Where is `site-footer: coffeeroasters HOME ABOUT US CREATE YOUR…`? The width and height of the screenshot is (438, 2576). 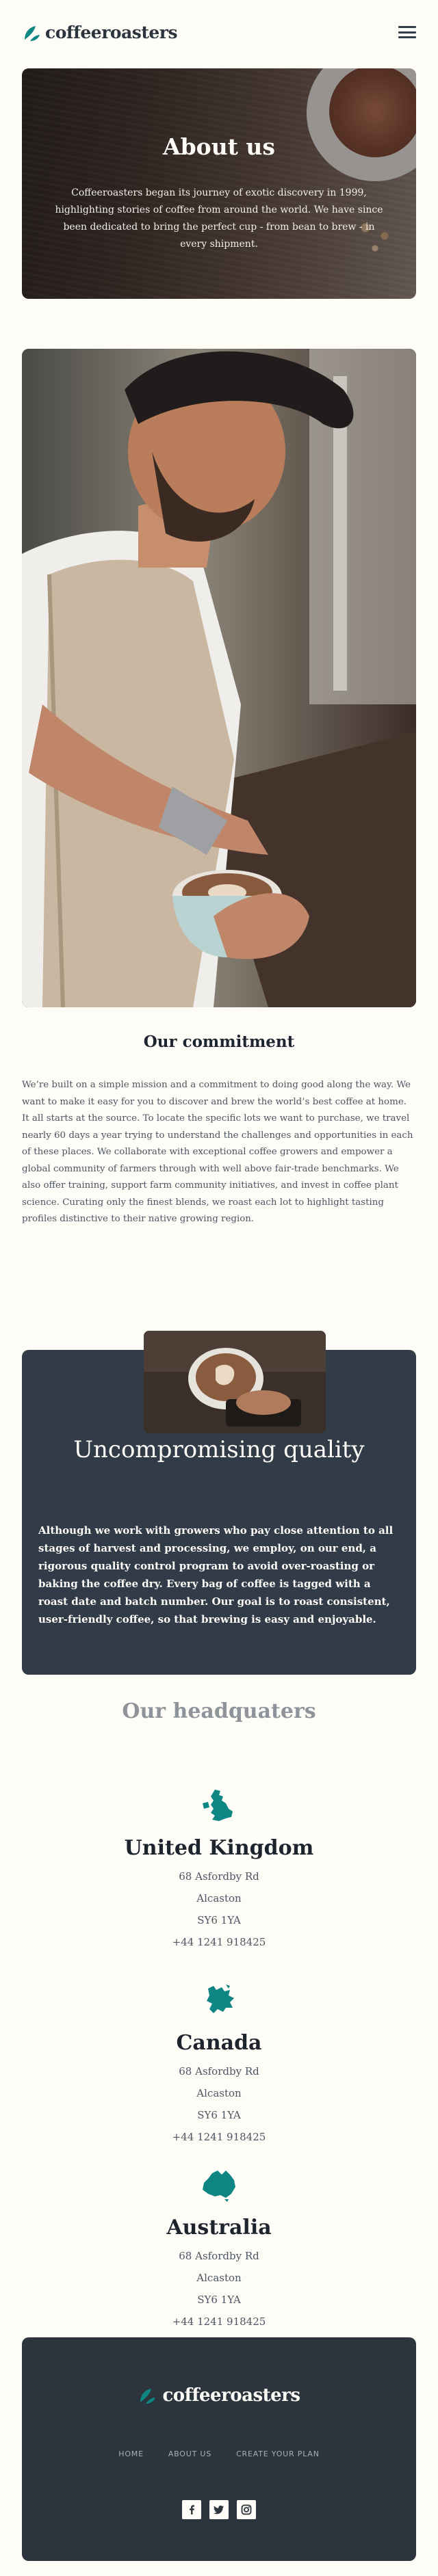 site-footer: coffeeroasters HOME ABOUT US CREATE YOUR… is located at coordinates (219, 2449).